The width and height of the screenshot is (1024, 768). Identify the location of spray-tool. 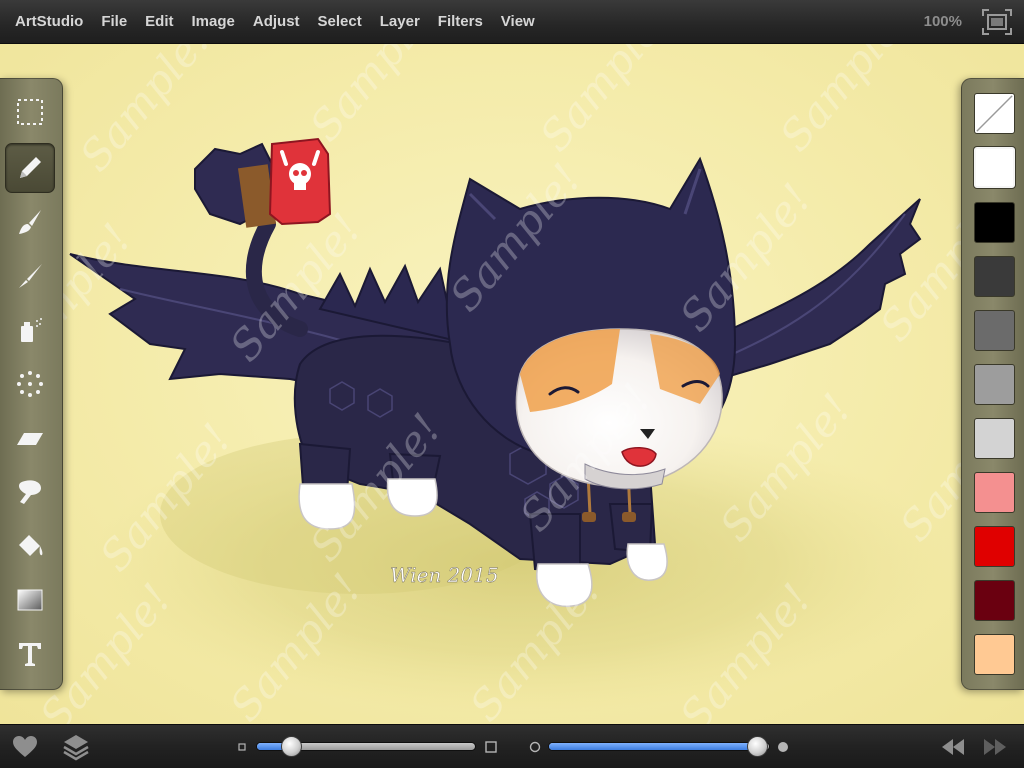
(30, 330).